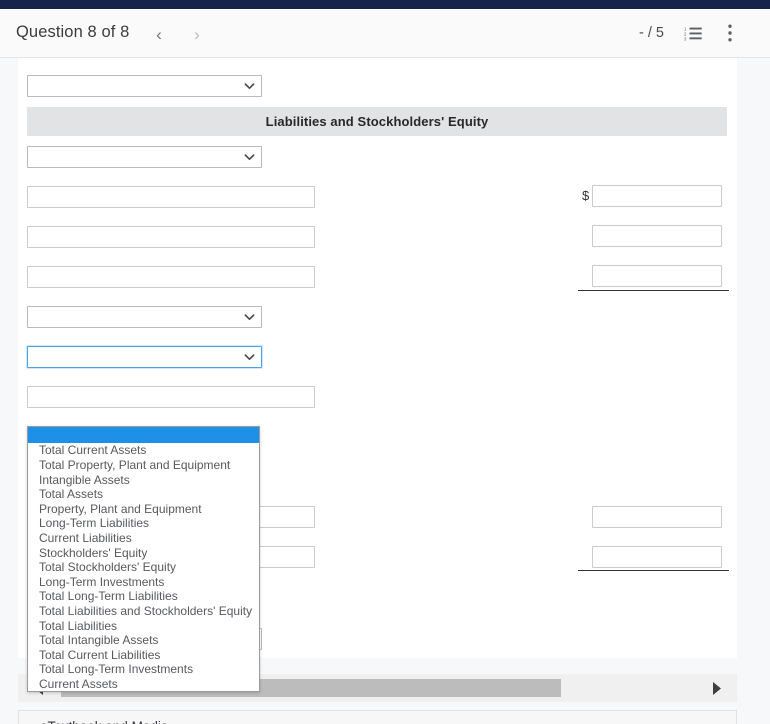  I want to click on dropdown-option: Total Property, Plant and Equipment, so click(143, 465).